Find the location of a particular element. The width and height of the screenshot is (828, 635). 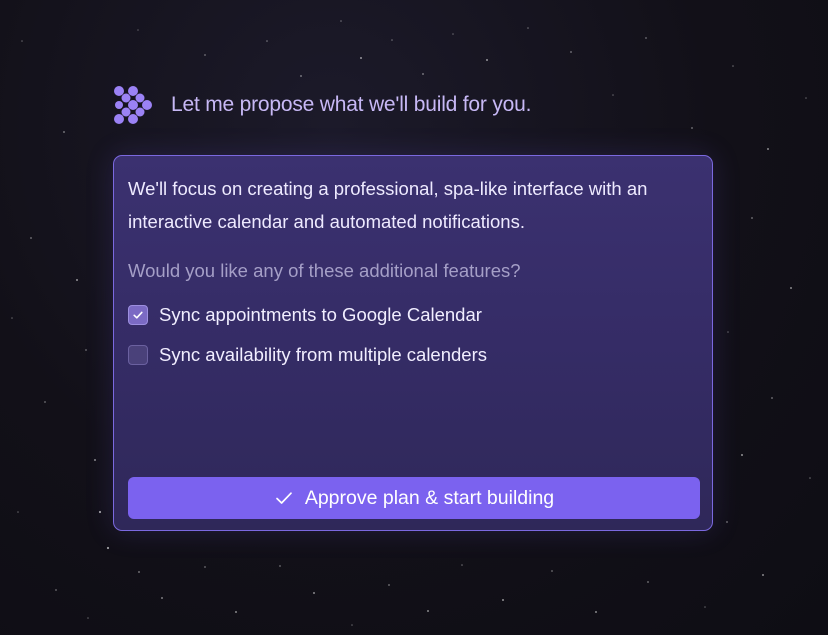

assistant-header: Let me propose what we'll build for you. is located at coordinates (321, 105).